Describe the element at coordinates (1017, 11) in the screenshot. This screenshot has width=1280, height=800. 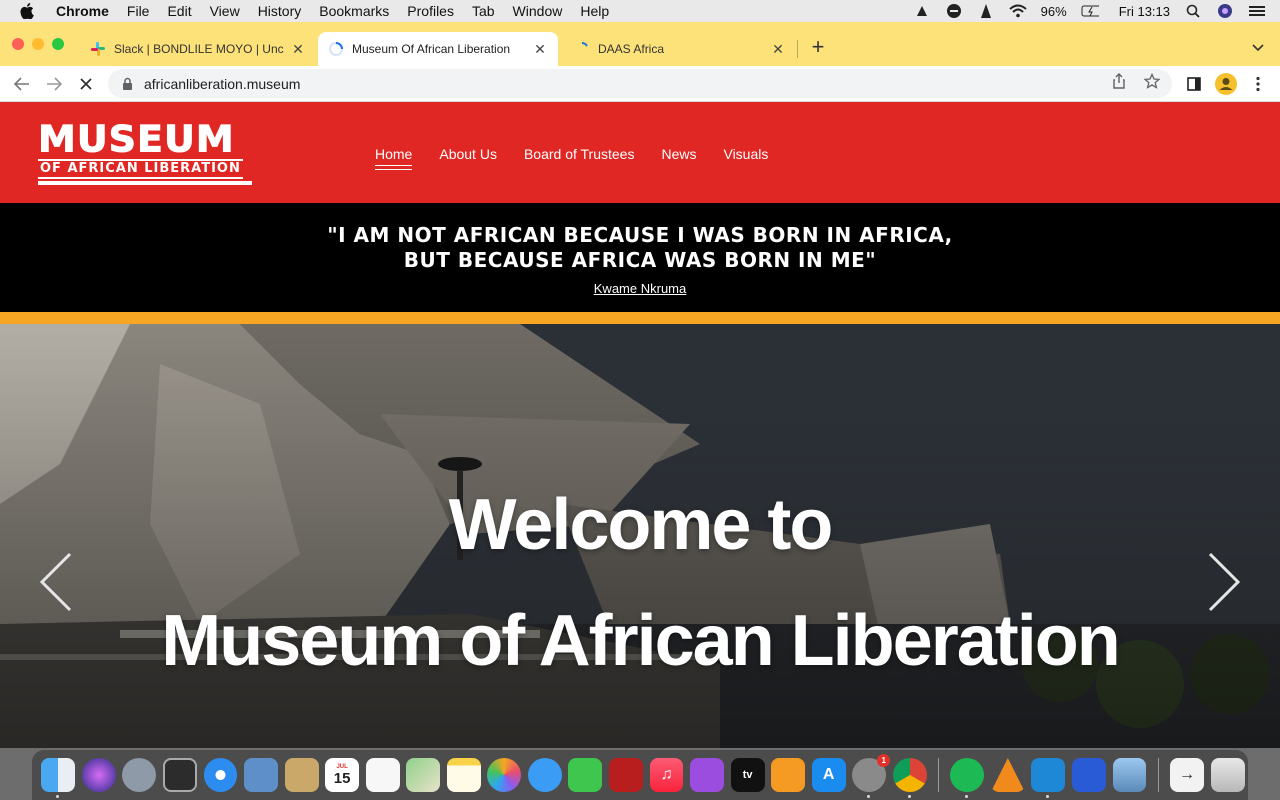
I see `wifi-icon` at that location.